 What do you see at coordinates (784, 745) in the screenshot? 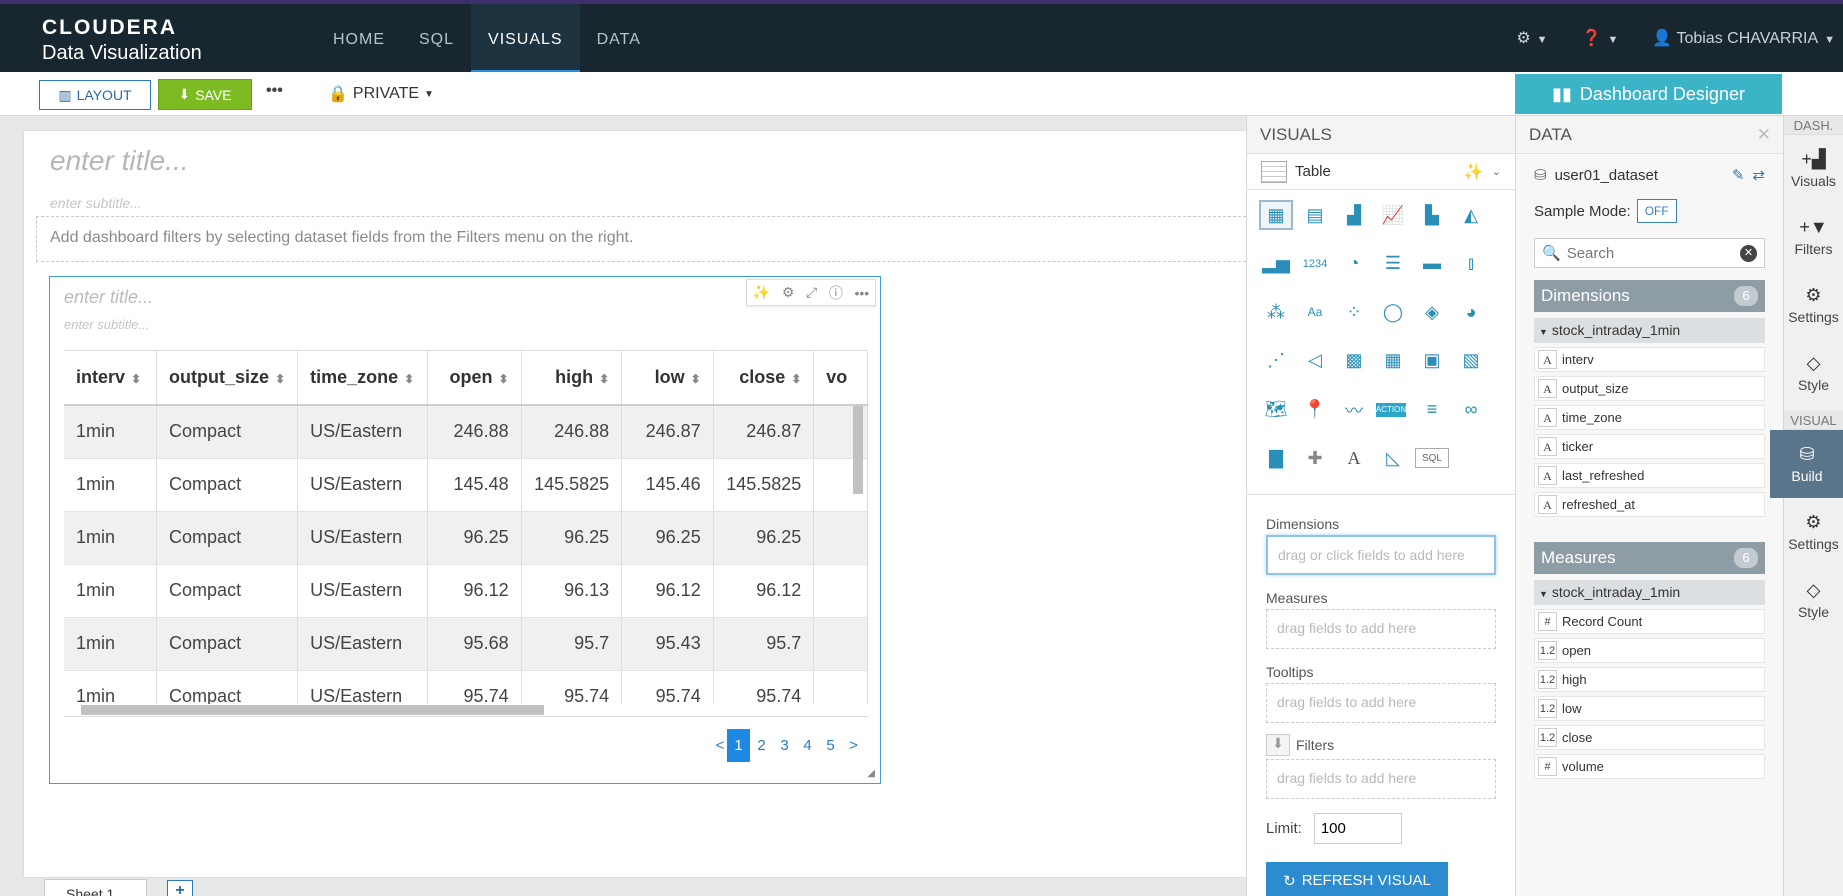
I see `page-button: 3` at bounding box center [784, 745].